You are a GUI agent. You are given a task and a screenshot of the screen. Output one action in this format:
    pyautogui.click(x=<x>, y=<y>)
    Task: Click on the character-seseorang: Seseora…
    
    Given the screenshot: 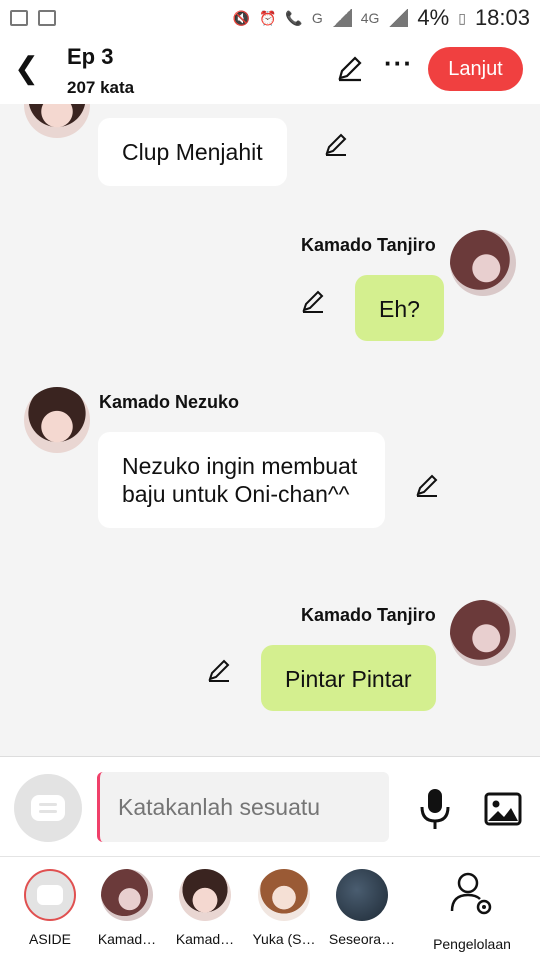 What is the action you would take?
    pyautogui.click(x=362, y=908)
    